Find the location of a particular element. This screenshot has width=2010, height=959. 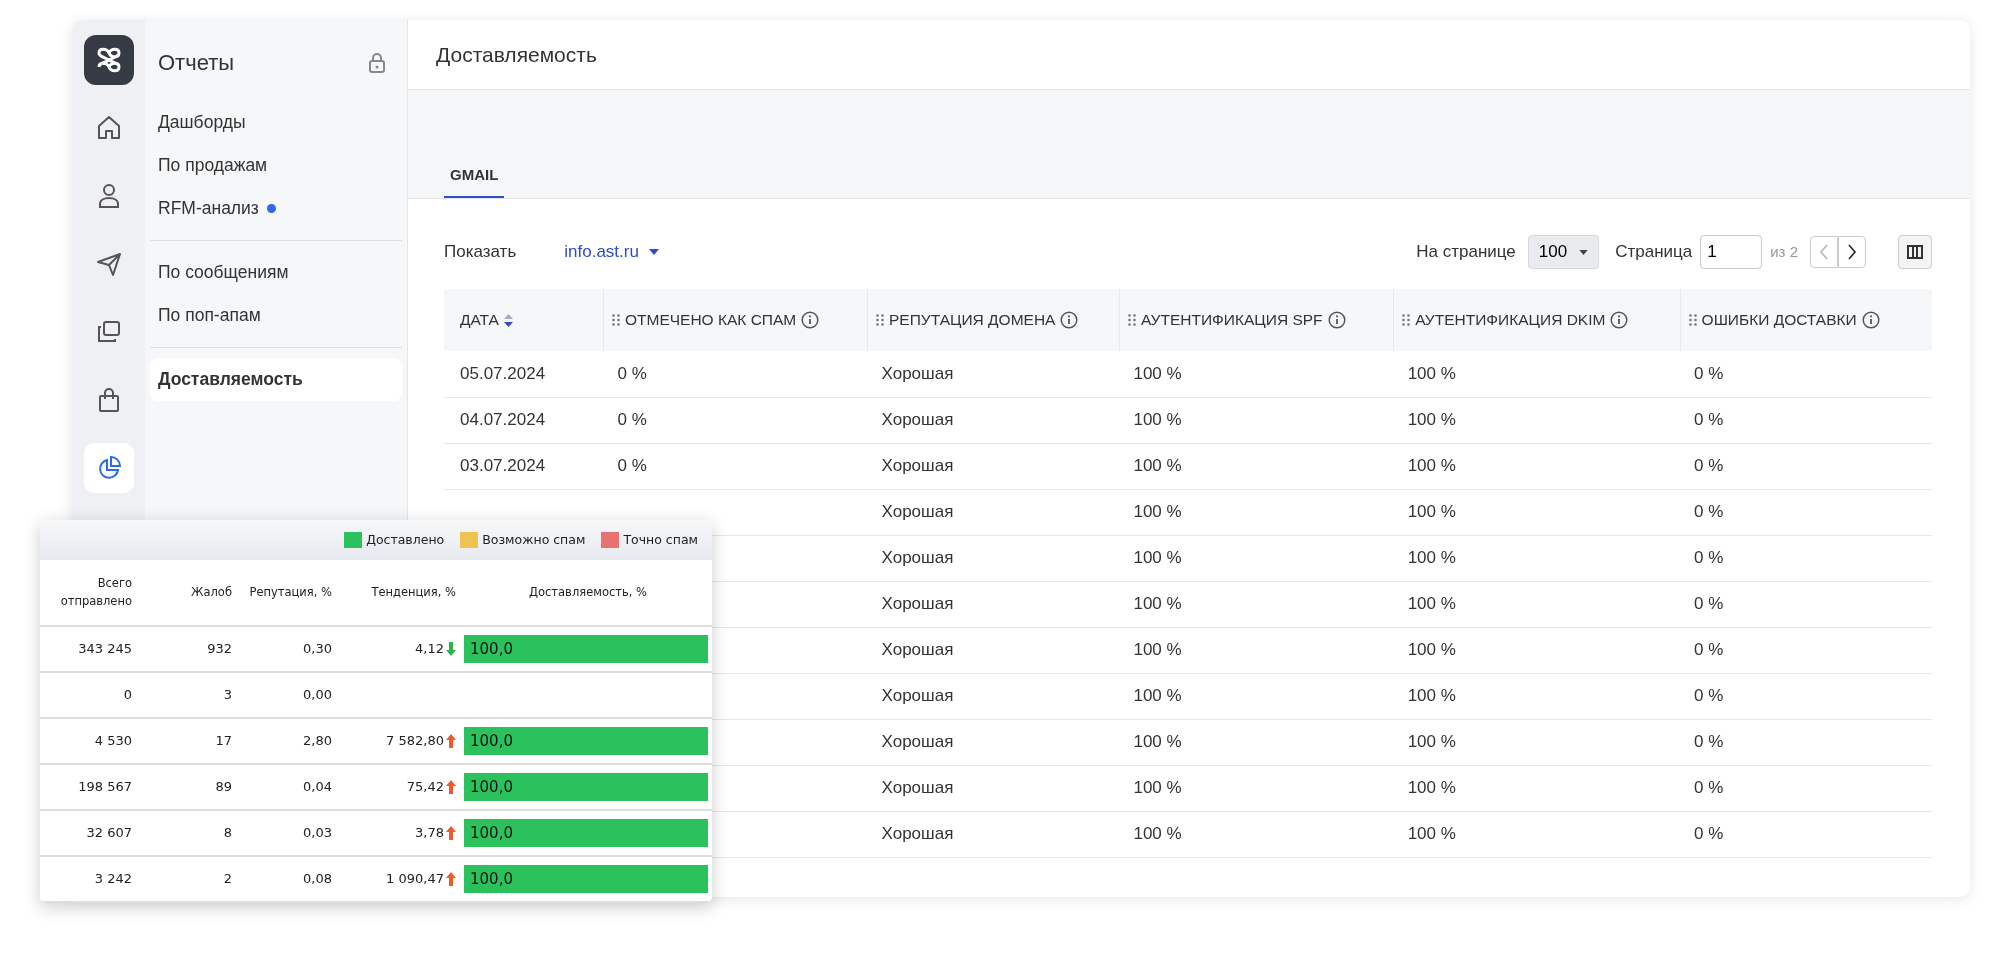

column-header: ОТМЕЧЕНО КАК СПАМ is located at coordinates (710, 320).